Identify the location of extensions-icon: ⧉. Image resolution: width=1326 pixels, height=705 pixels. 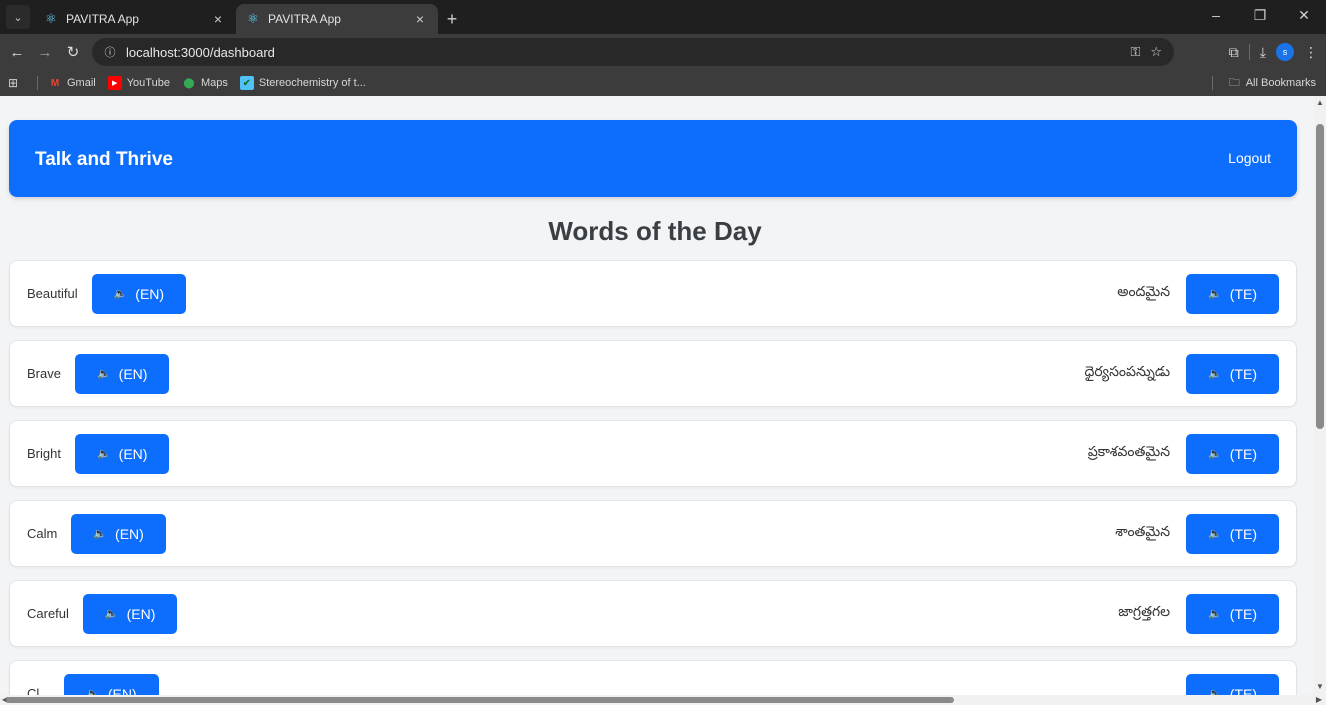
(1234, 52).